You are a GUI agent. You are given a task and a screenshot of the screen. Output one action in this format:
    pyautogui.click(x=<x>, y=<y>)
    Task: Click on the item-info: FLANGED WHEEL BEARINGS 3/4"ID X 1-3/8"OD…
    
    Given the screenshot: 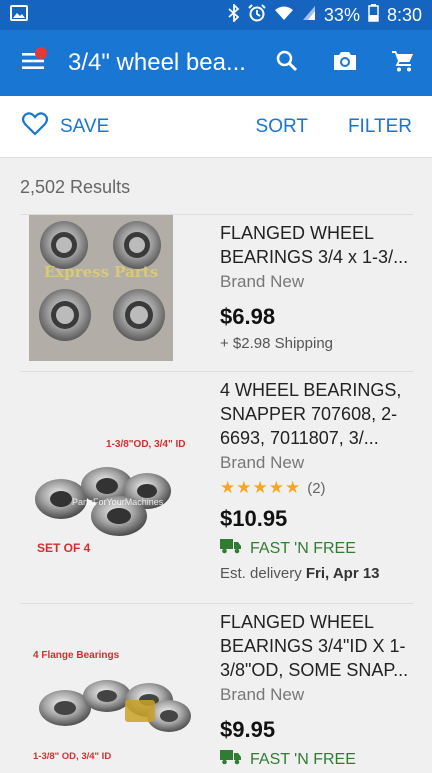 What is the action you would take?
    pyautogui.click(x=310, y=688)
    